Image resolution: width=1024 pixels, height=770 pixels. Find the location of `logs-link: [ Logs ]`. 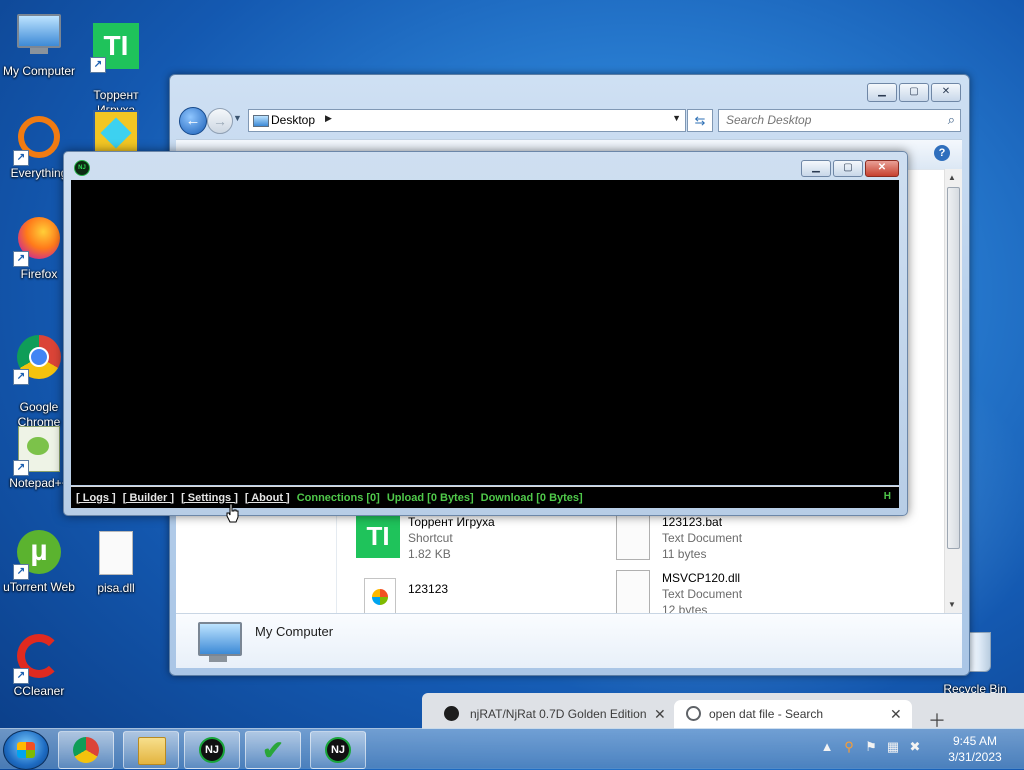

logs-link: [ Logs ] is located at coordinates (96, 498).